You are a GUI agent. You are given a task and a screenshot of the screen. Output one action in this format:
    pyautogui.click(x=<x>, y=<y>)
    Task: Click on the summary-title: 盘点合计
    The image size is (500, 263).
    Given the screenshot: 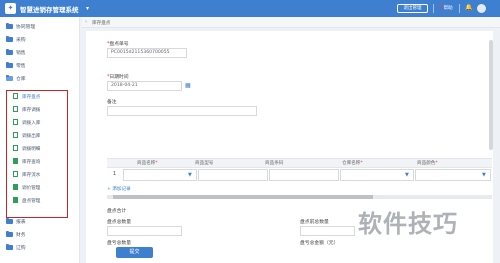 What is the action you would take?
    pyautogui.click(x=117, y=211)
    